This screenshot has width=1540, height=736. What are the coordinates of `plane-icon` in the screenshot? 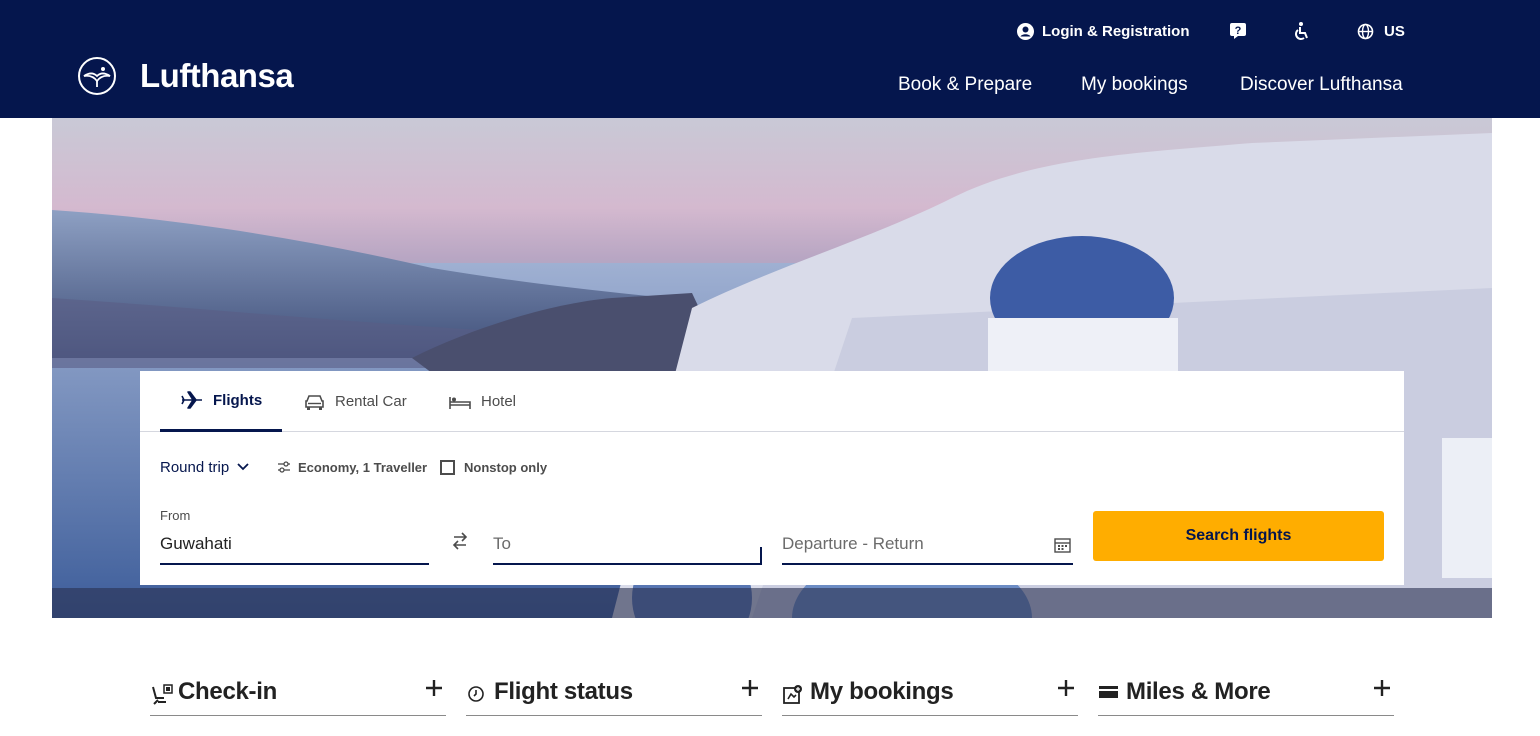 It's located at (192, 400).